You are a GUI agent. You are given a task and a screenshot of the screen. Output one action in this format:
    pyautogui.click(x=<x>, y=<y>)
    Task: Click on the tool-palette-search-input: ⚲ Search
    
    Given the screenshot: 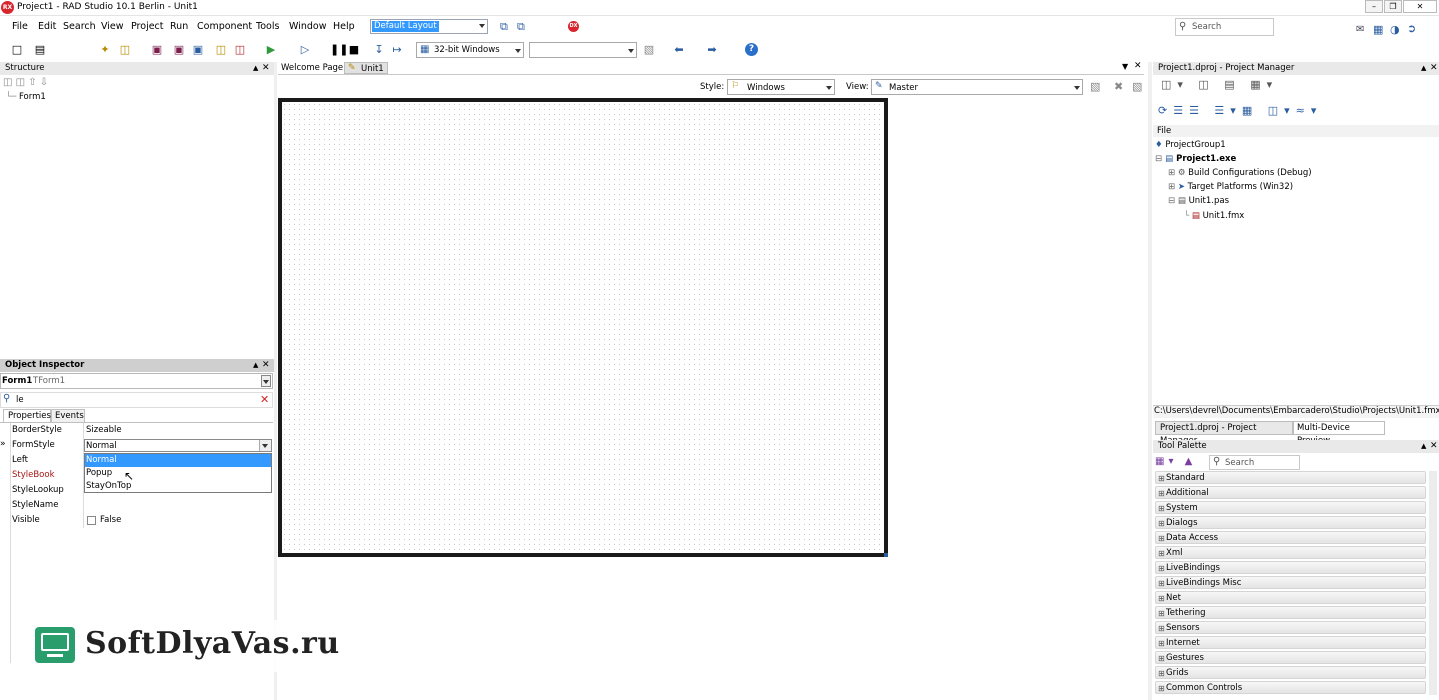 What is the action you would take?
    pyautogui.click(x=1254, y=462)
    